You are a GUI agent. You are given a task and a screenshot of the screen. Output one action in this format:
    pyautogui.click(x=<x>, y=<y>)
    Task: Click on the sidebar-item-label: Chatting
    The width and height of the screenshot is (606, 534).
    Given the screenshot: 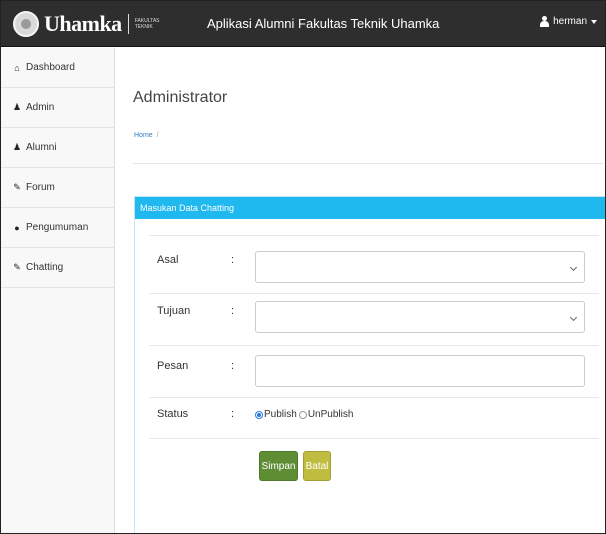 What is the action you would take?
    pyautogui.click(x=45, y=267)
    